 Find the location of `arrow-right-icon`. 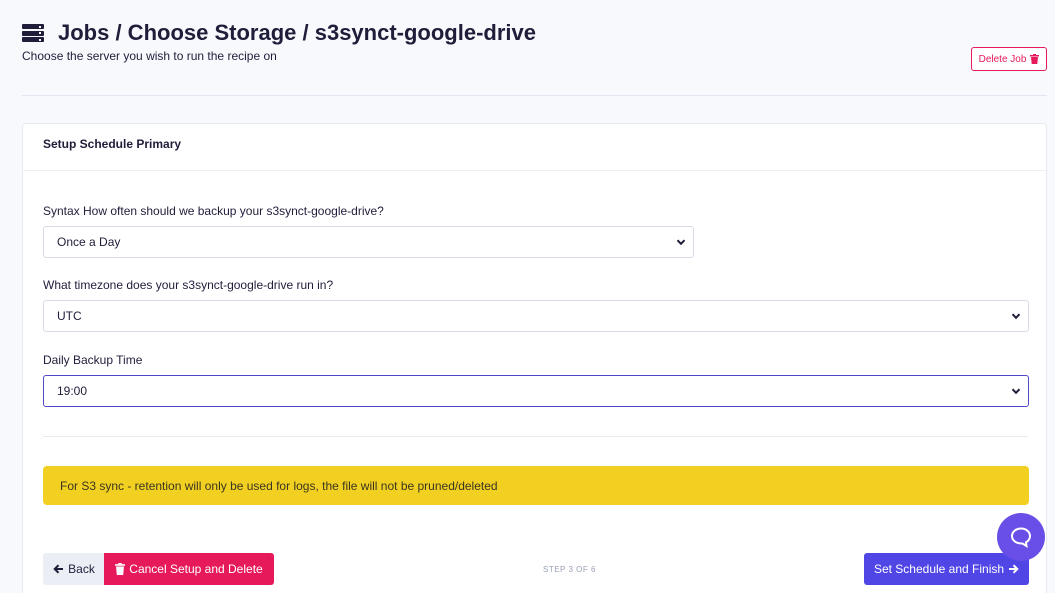

arrow-right-icon is located at coordinates (1014, 569).